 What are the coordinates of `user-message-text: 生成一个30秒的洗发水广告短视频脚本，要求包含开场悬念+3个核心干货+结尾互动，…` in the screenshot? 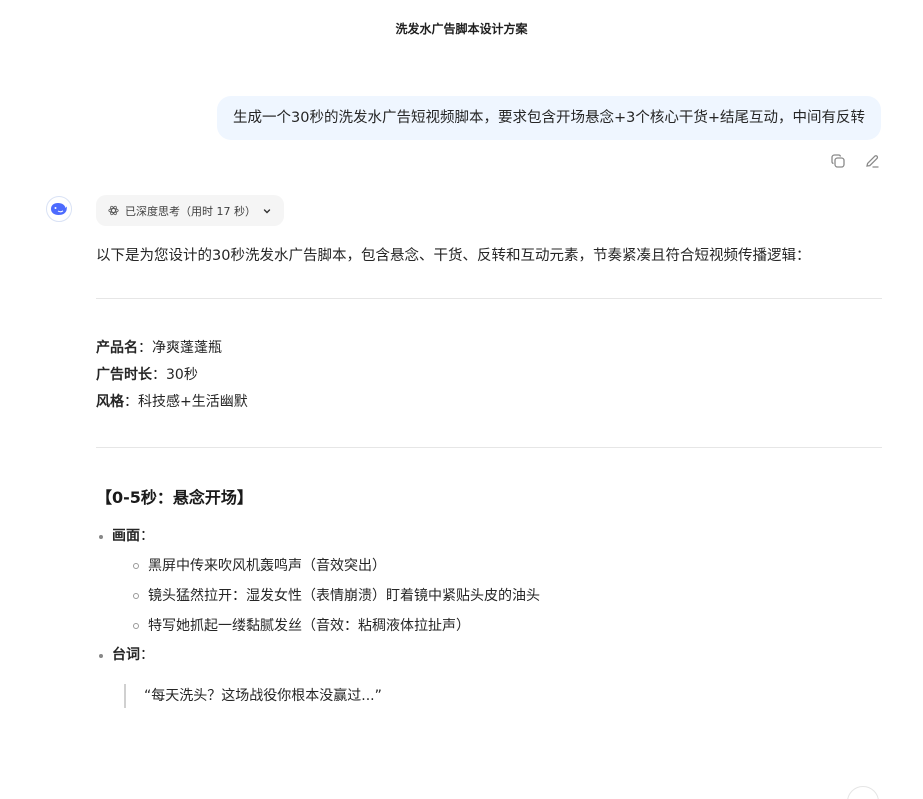 It's located at (549, 118).